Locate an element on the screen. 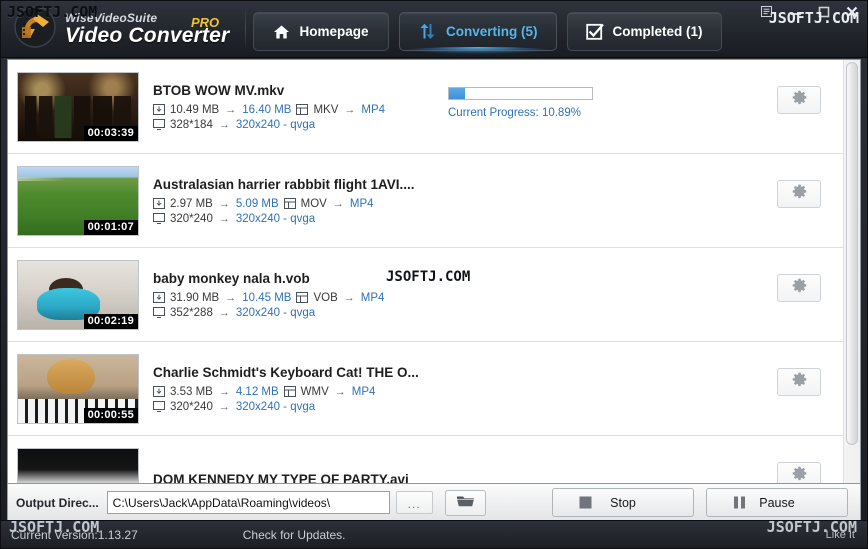  maximize-icon is located at coordinates (824, 12).